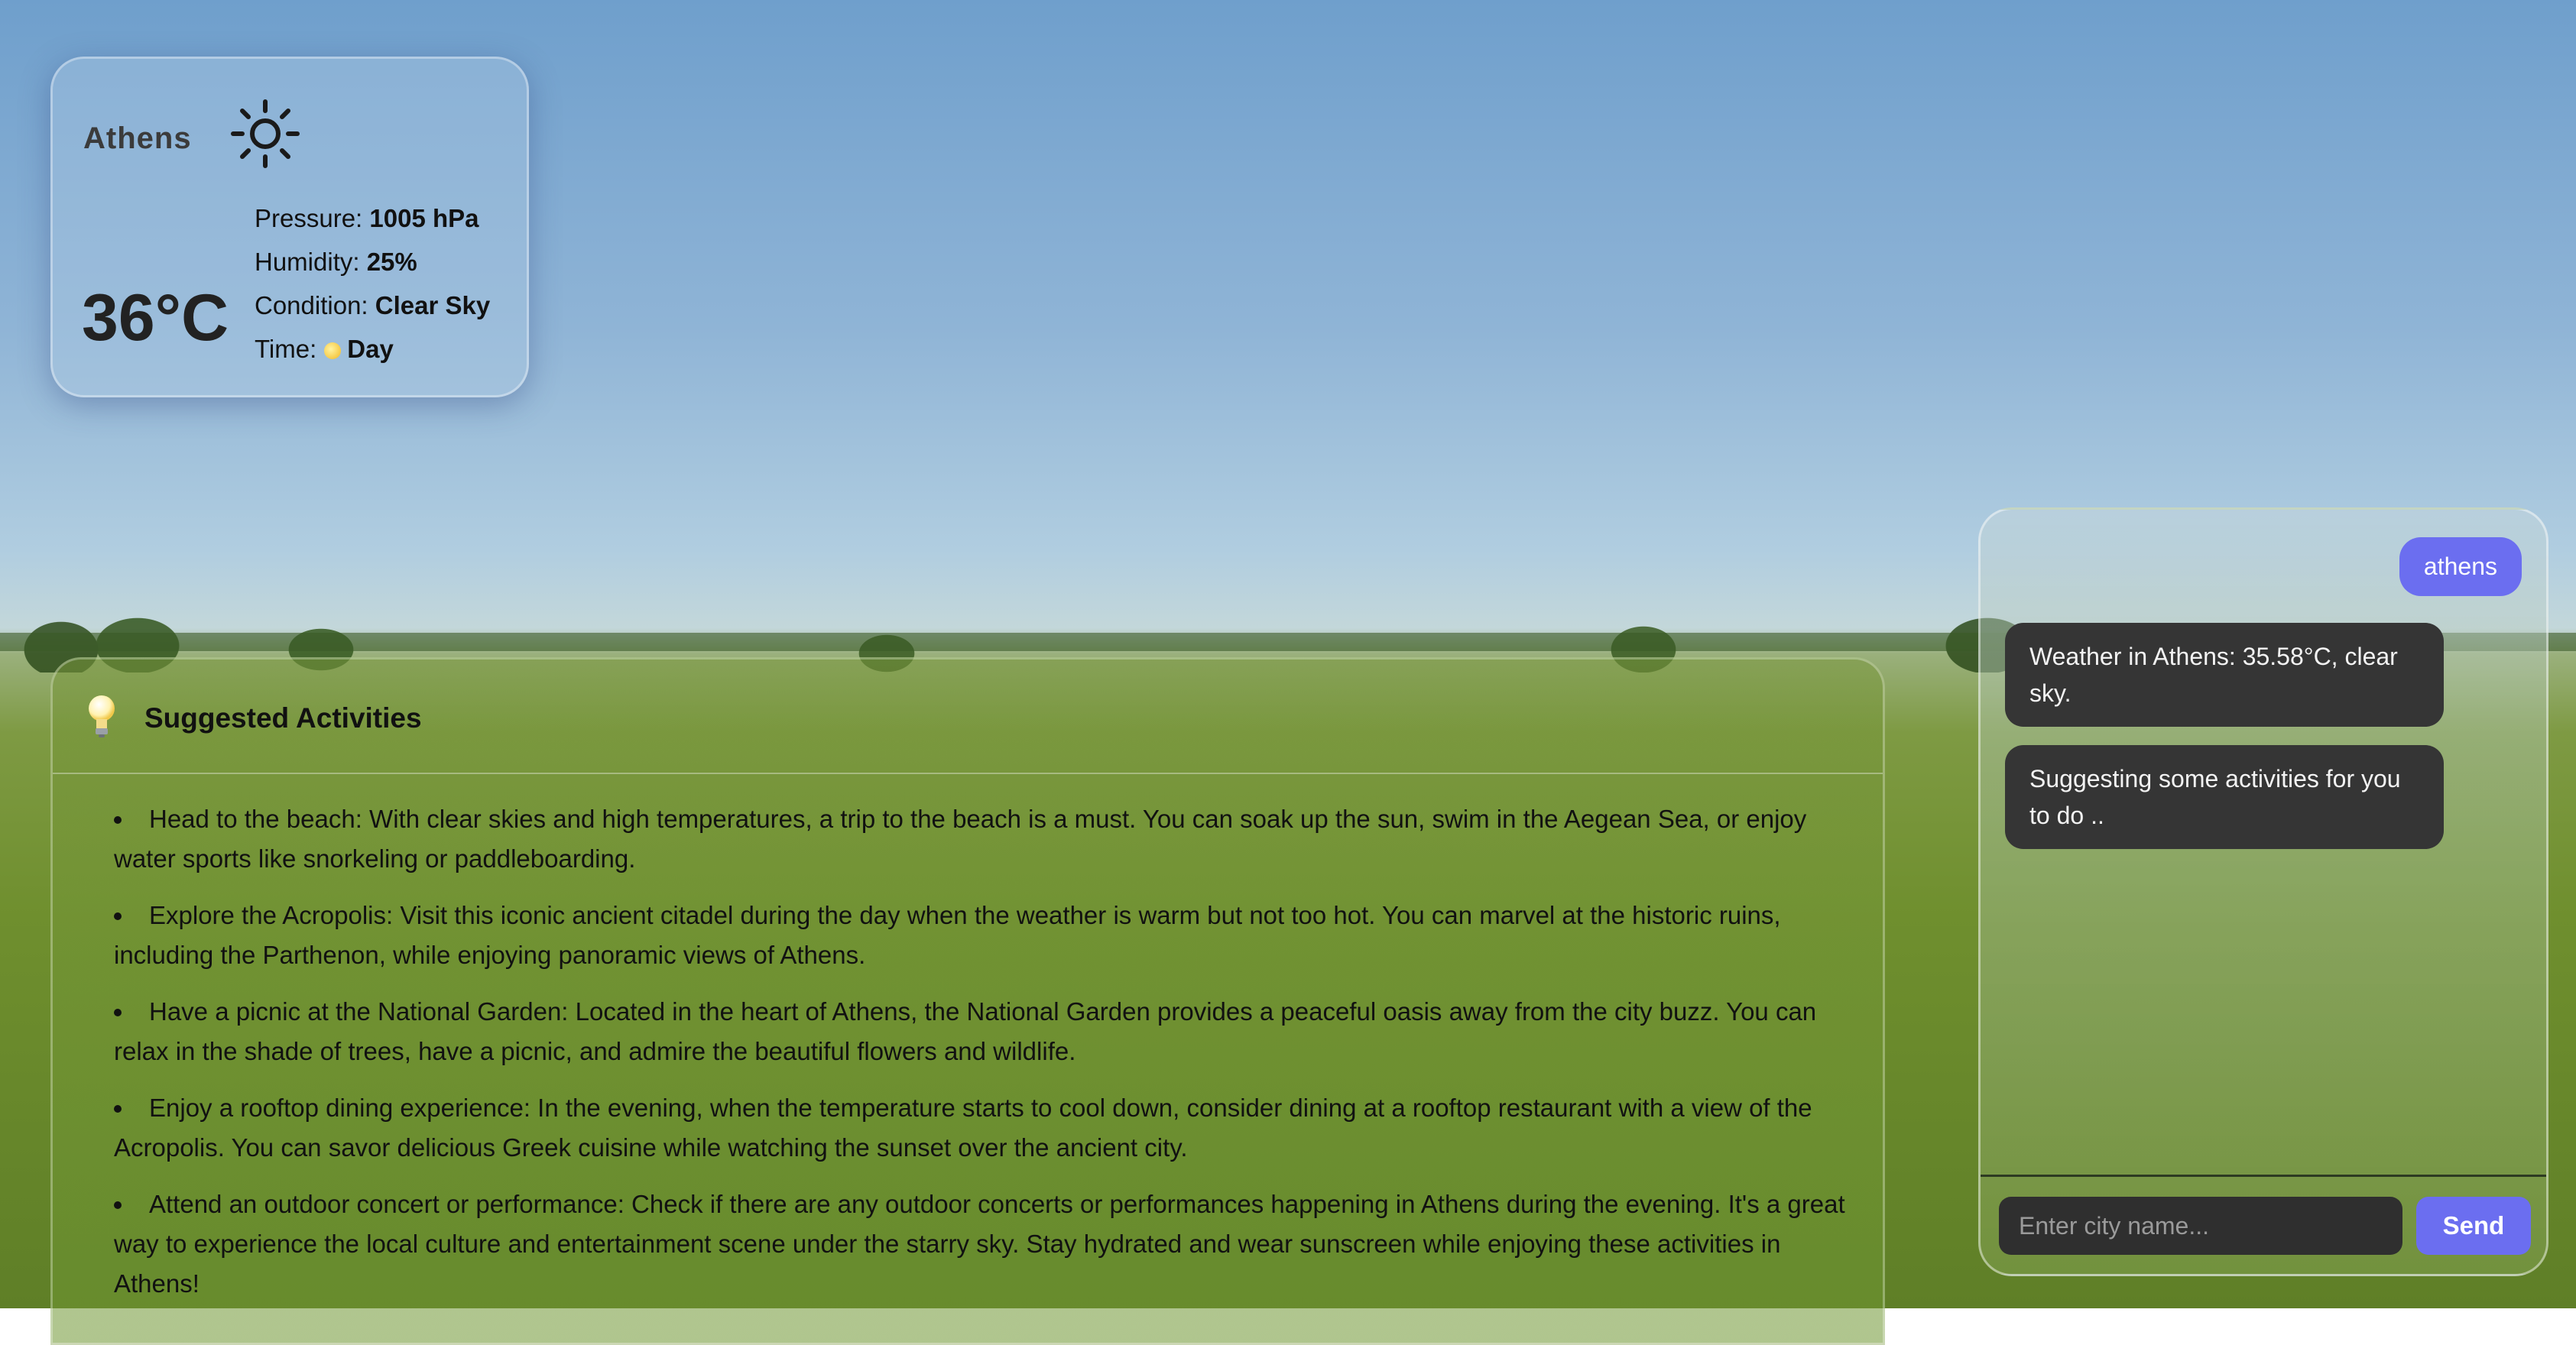  I want to click on time-row: Time: Day, so click(372, 349).